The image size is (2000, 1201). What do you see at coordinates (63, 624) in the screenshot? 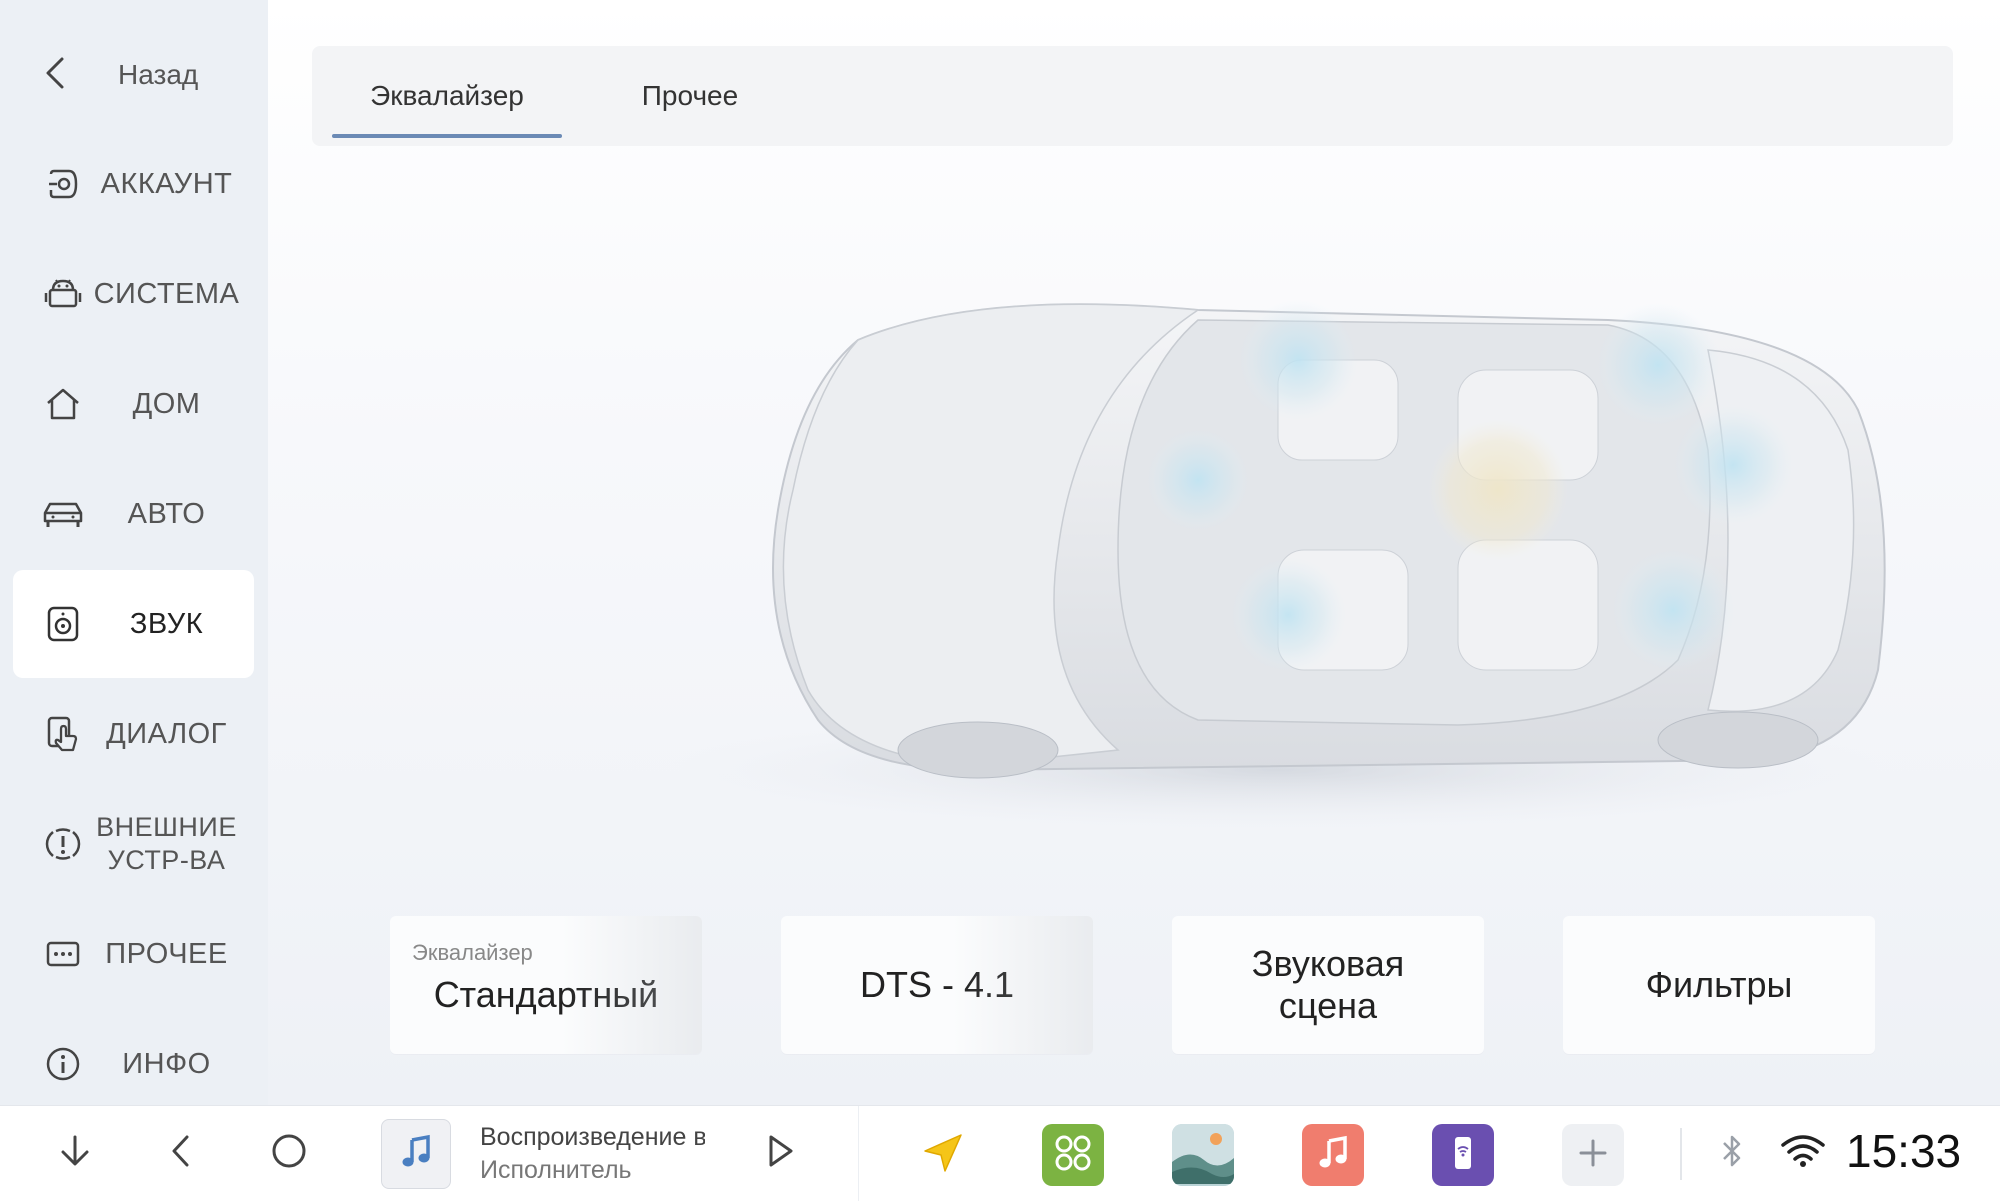
I see `speaker-icon` at bounding box center [63, 624].